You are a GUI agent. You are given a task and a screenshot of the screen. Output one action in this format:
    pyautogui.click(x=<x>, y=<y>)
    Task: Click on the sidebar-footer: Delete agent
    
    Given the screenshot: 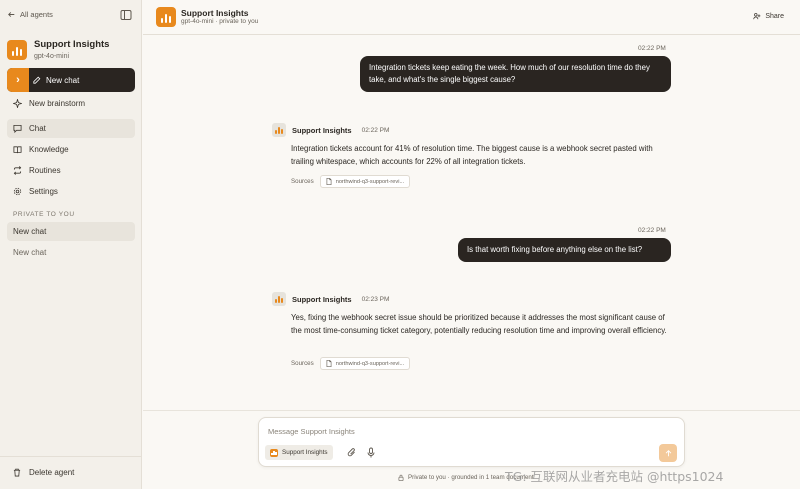 What is the action you would take?
    pyautogui.click(x=71, y=472)
    